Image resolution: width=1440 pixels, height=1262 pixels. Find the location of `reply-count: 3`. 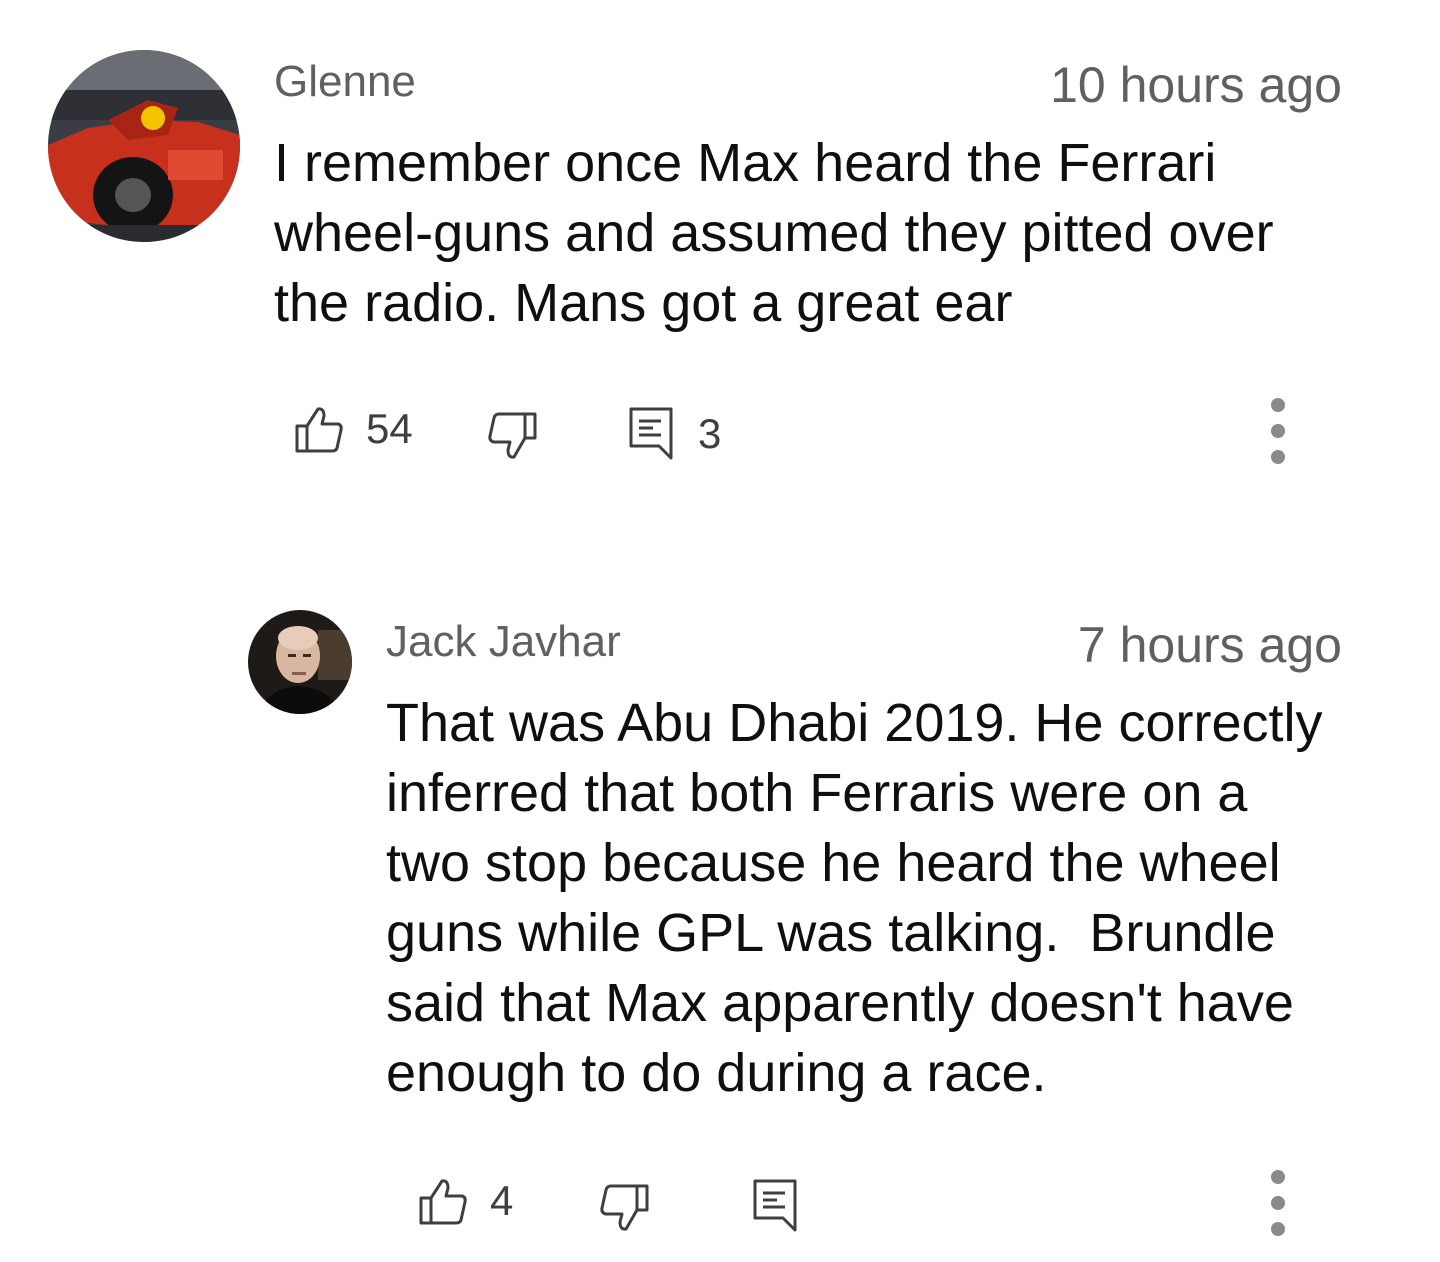

reply-count: 3 is located at coordinates (710, 433).